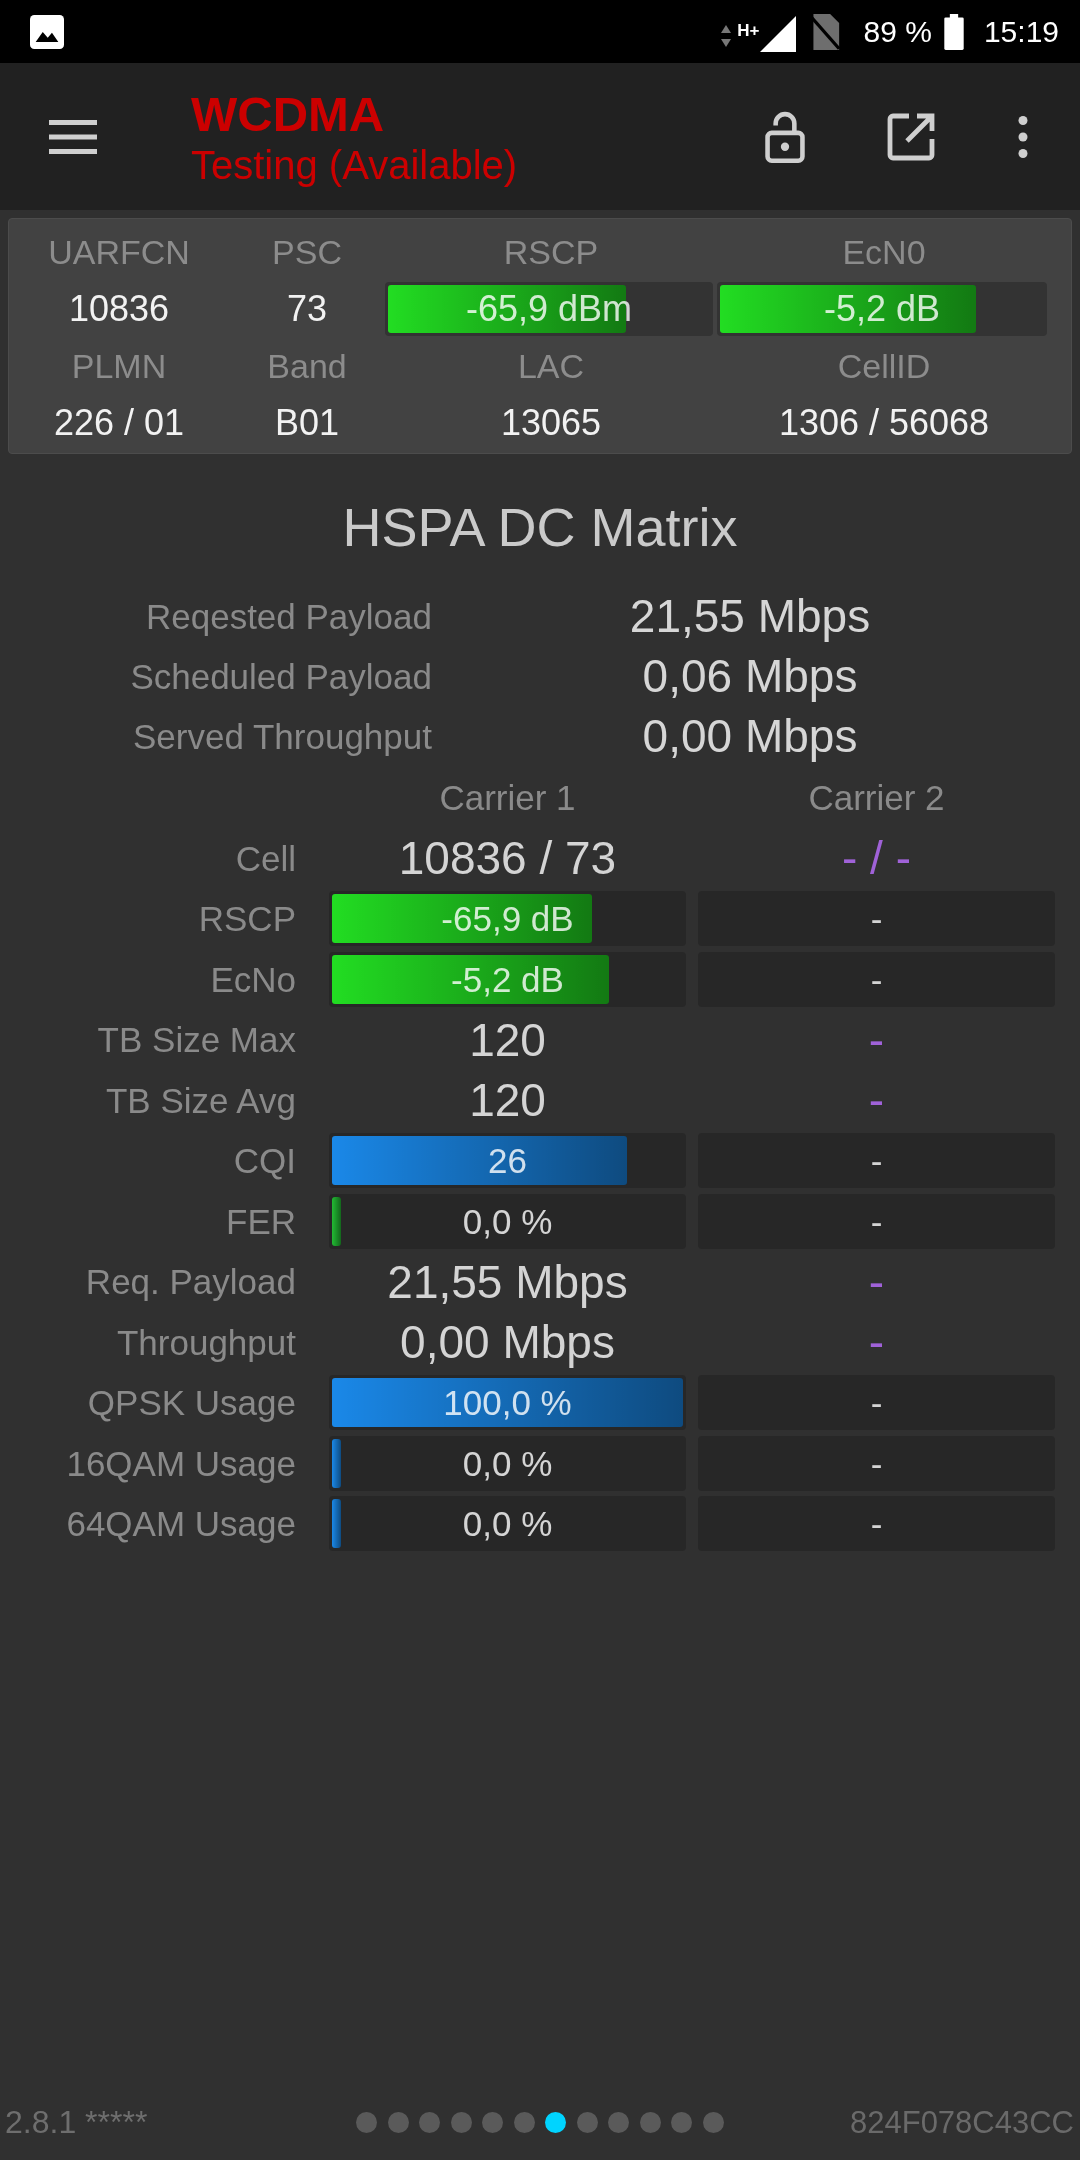 The height and width of the screenshot is (2160, 1080). I want to click on bar-value: 26, so click(507, 1161).